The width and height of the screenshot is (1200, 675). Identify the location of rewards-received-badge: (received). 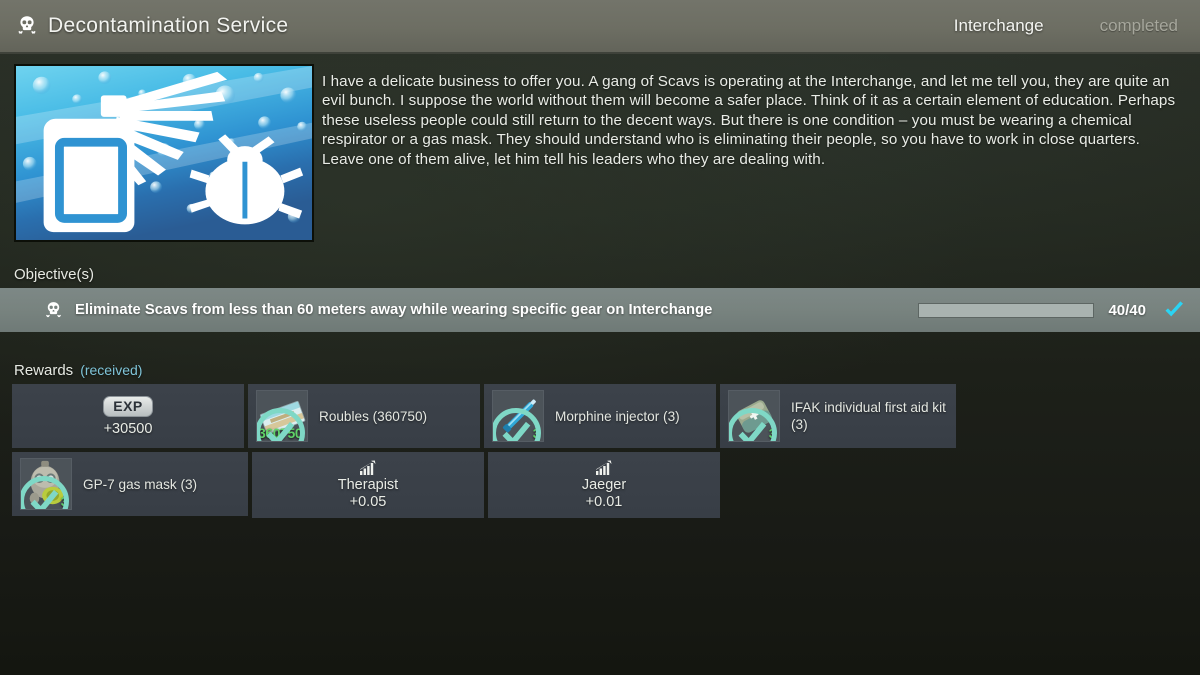
(111, 370).